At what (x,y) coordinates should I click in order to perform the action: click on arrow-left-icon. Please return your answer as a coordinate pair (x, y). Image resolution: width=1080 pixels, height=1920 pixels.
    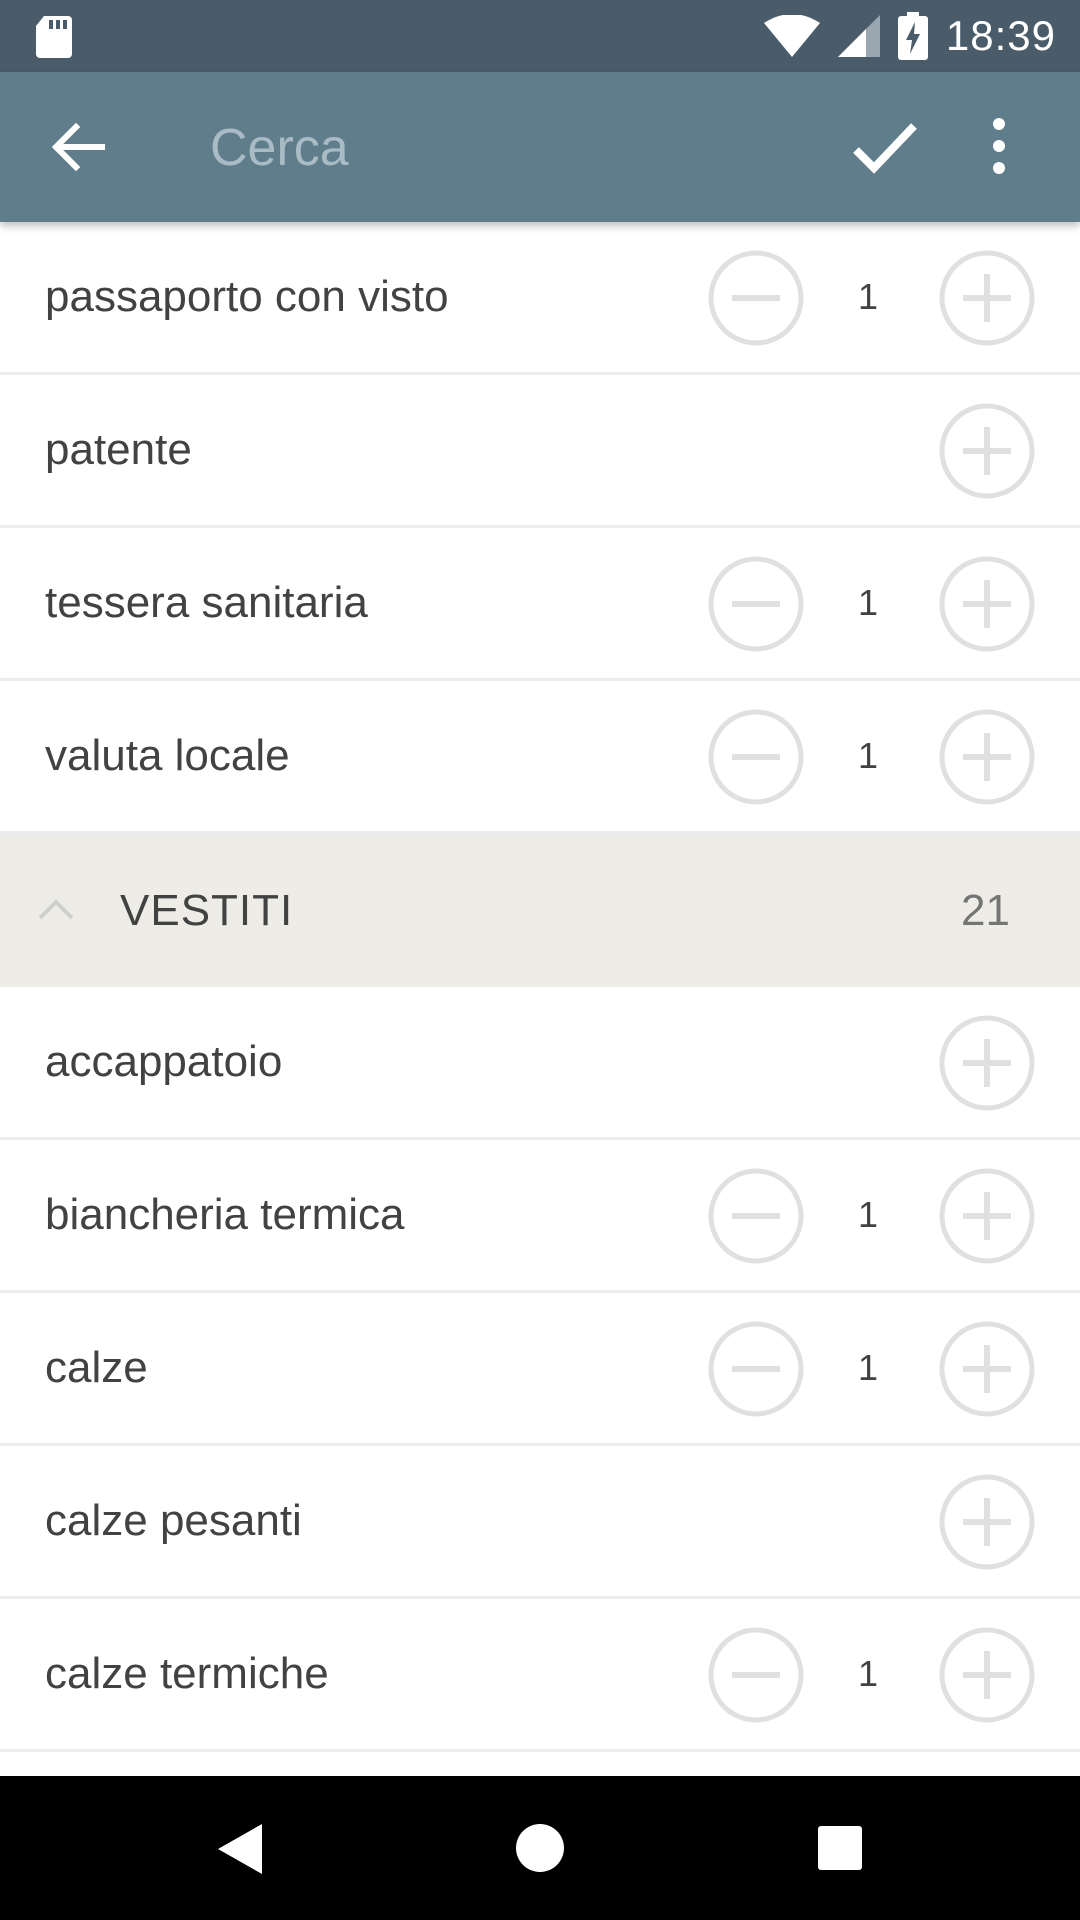
    Looking at the image, I should click on (78, 147).